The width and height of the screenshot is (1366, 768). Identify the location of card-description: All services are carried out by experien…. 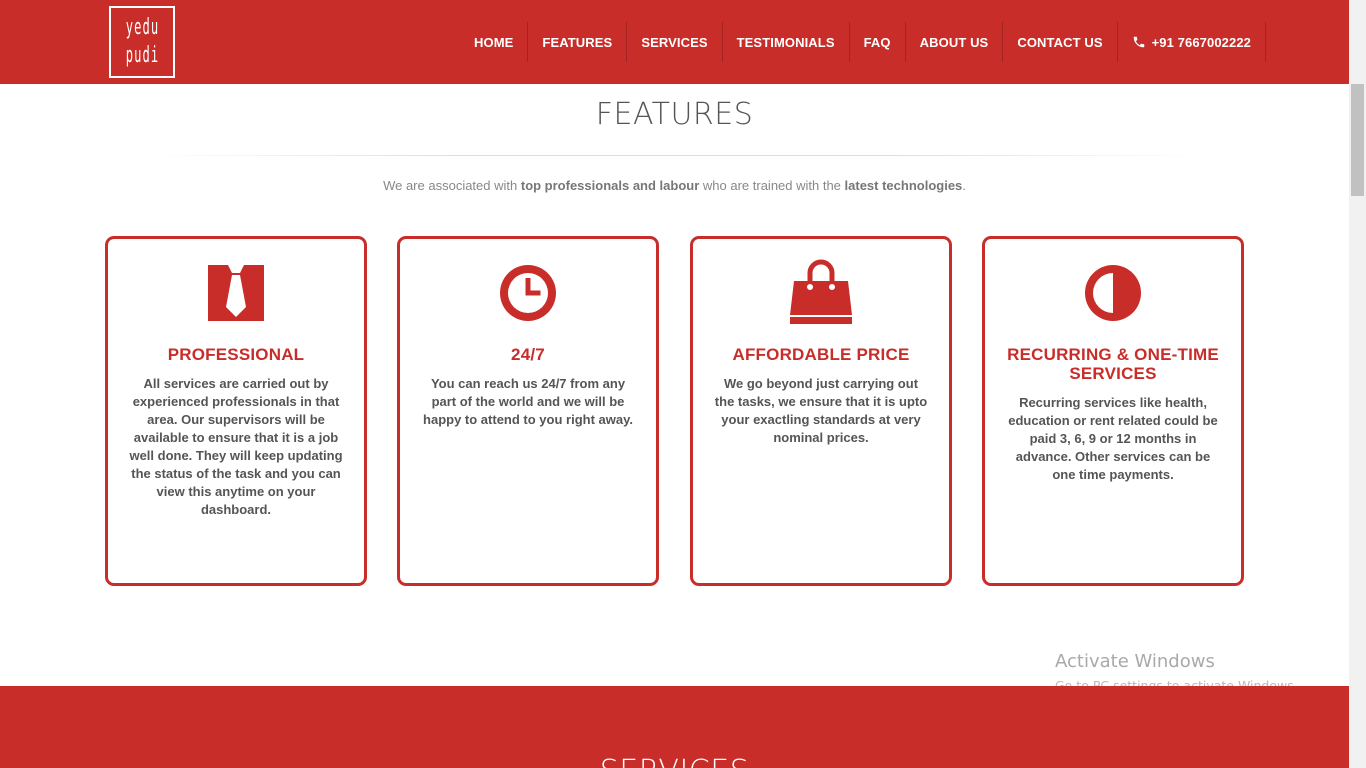
(236, 446).